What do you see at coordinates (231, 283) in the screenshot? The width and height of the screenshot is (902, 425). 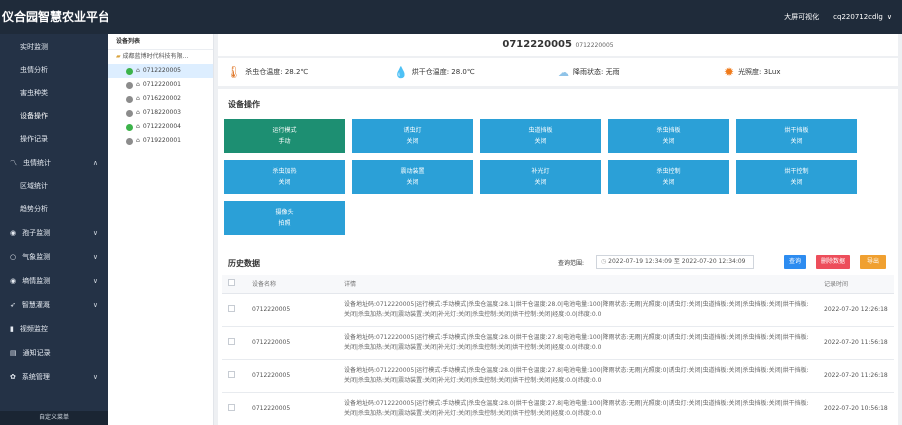 I see `select-all-checkbox` at bounding box center [231, 283].